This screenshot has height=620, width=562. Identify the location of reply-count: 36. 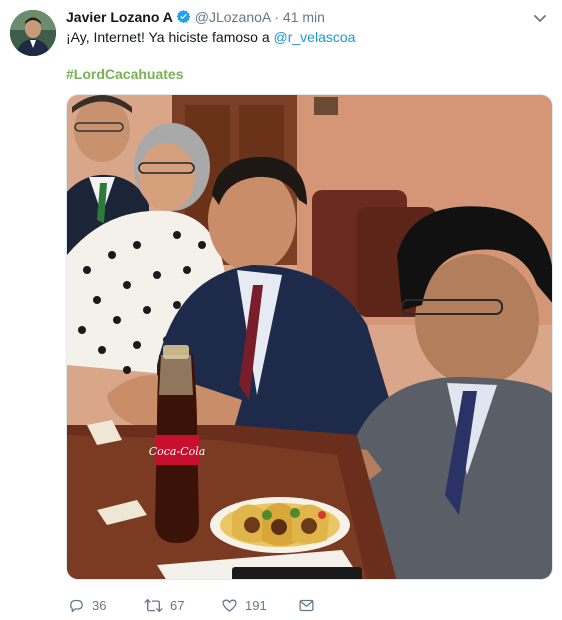
(99, 605).